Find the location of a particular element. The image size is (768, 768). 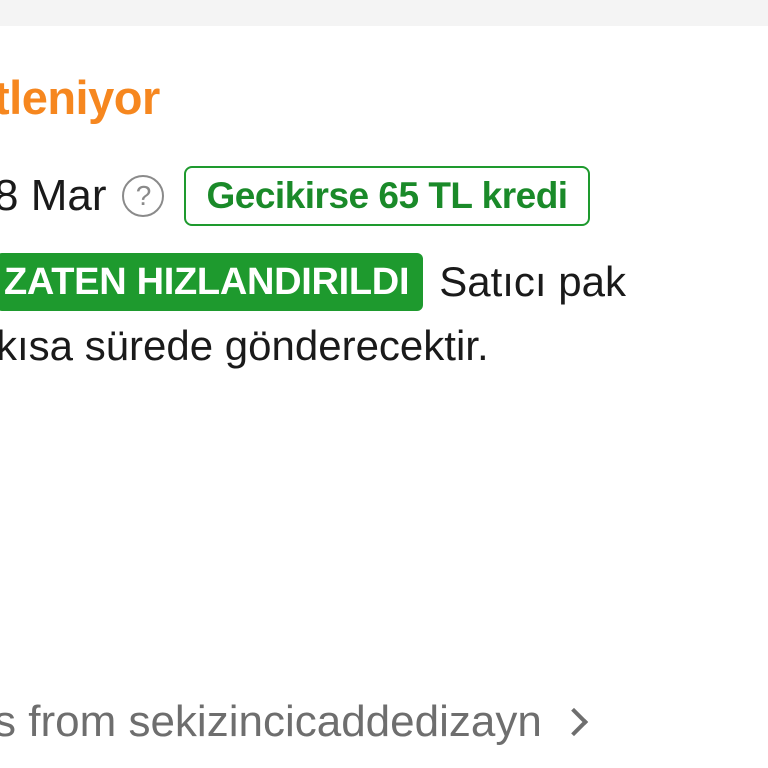

expedited-message-line1: Satıcı pak is located at coordinates (532, 281).